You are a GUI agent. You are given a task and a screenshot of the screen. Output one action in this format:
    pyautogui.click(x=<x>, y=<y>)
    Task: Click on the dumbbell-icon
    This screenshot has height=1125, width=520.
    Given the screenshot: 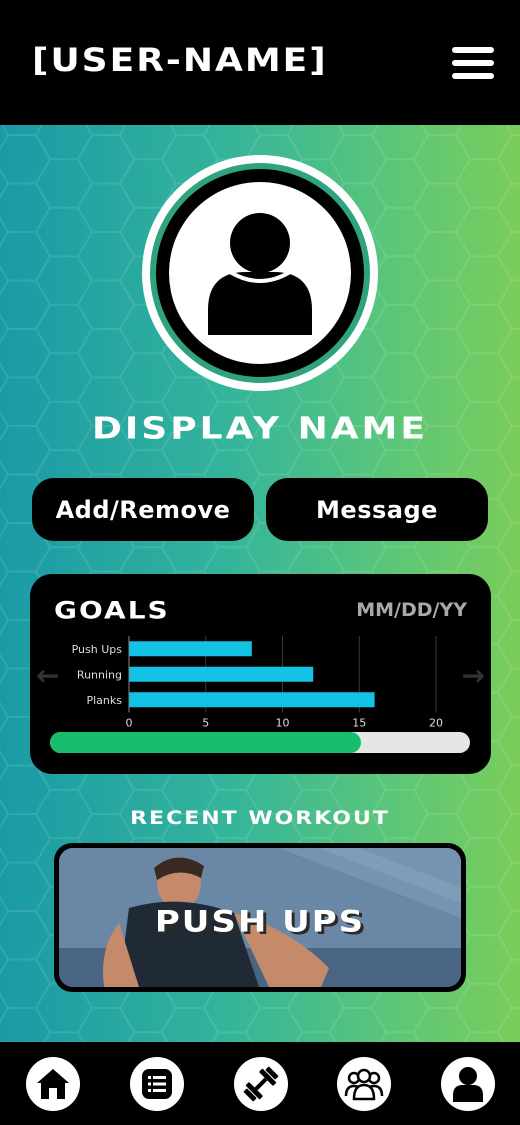 What is the action you would take?
    pyautogui.click(x=261, y=1084)
    